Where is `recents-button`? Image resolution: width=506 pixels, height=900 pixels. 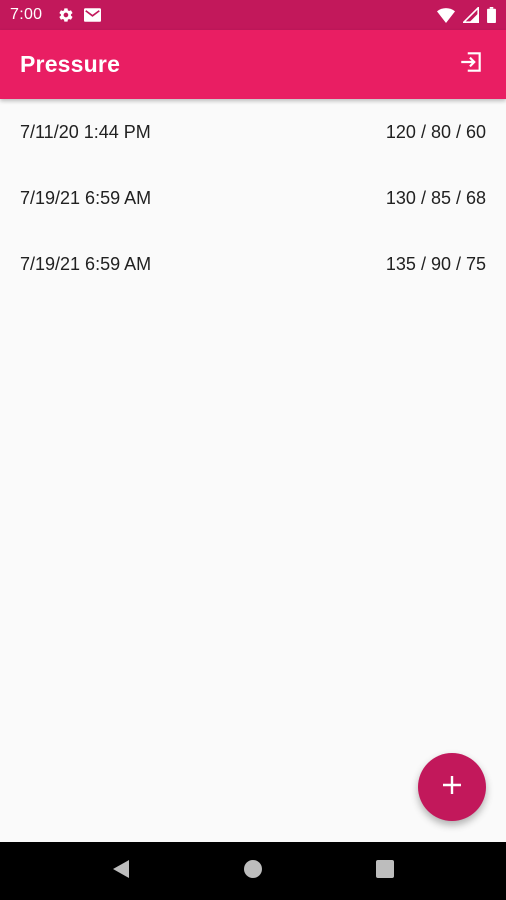 recents-button is located at coordinates (385, 871).